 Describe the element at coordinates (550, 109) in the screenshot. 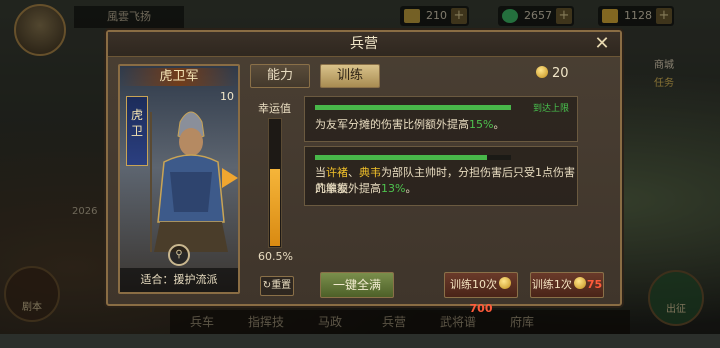

I see `max-reached-tag: 到达上限` at that location.